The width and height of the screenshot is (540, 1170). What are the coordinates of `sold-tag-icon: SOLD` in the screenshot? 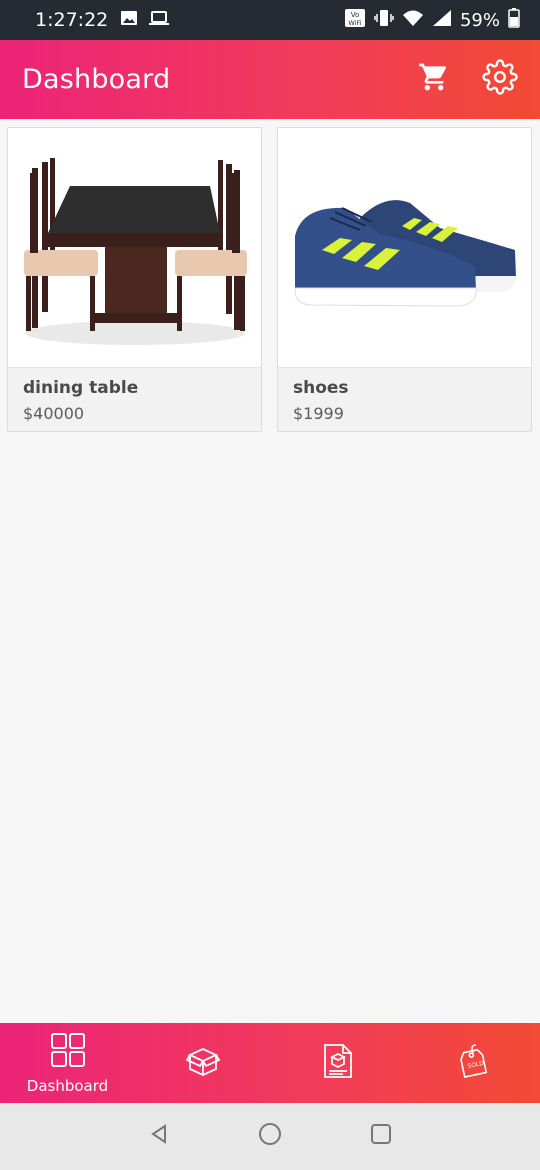 It's located at (473, 1063).